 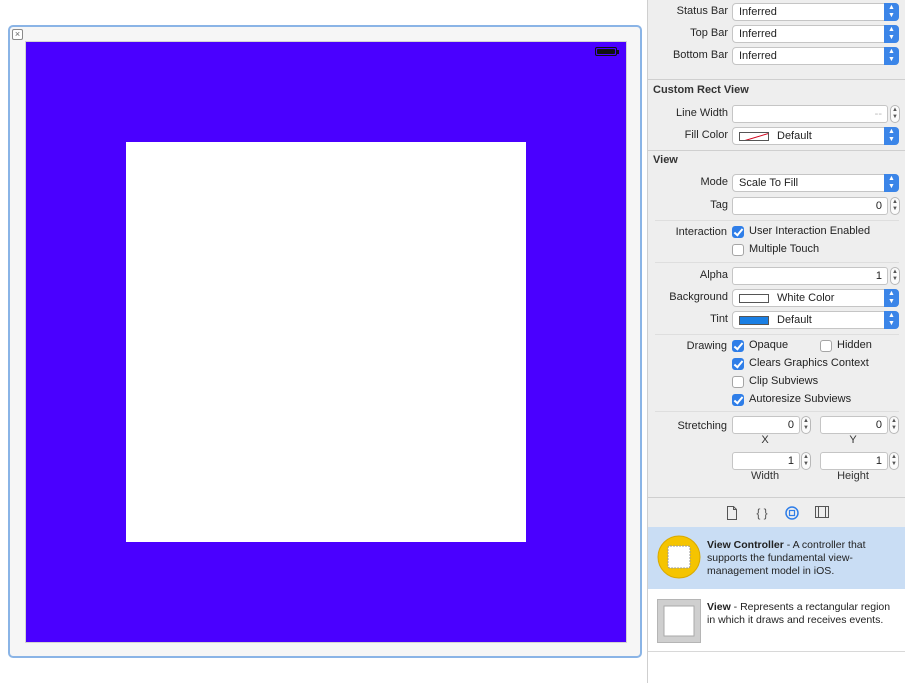 What do you see at coordinates (815, 320) in the screenshot?
I see `tint-popup: Default ▲ ▼` at bounding box center [815, 320].